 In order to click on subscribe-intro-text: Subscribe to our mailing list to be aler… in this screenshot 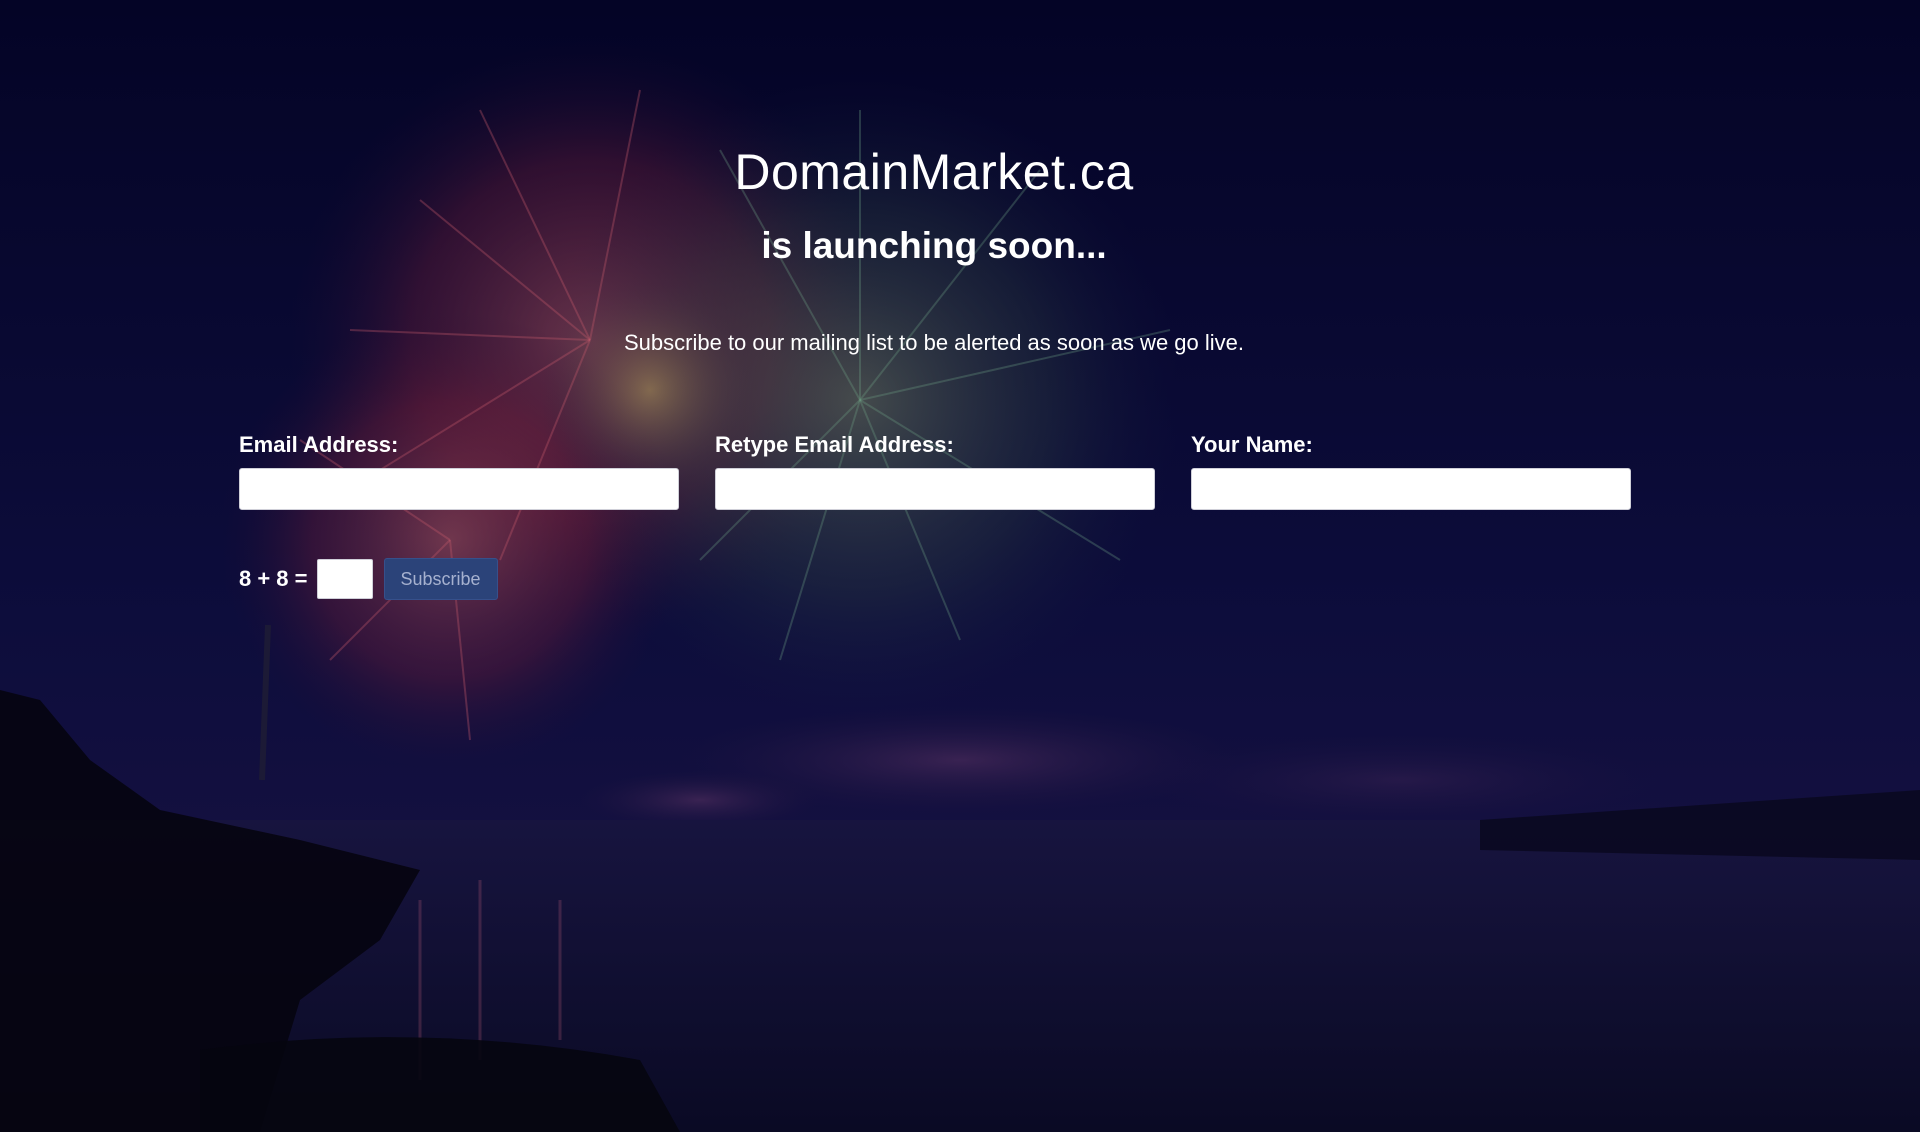, I will do `click(934, 342)`.